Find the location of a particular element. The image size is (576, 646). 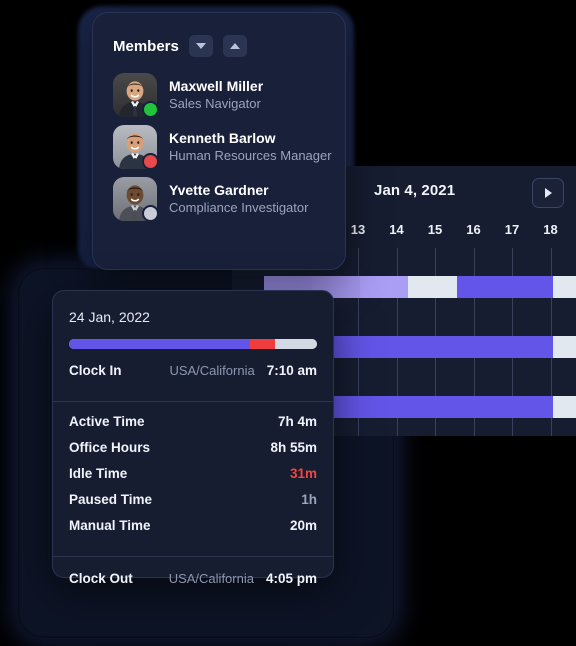

sort-ascending-button is located at coordinates (234, 46).